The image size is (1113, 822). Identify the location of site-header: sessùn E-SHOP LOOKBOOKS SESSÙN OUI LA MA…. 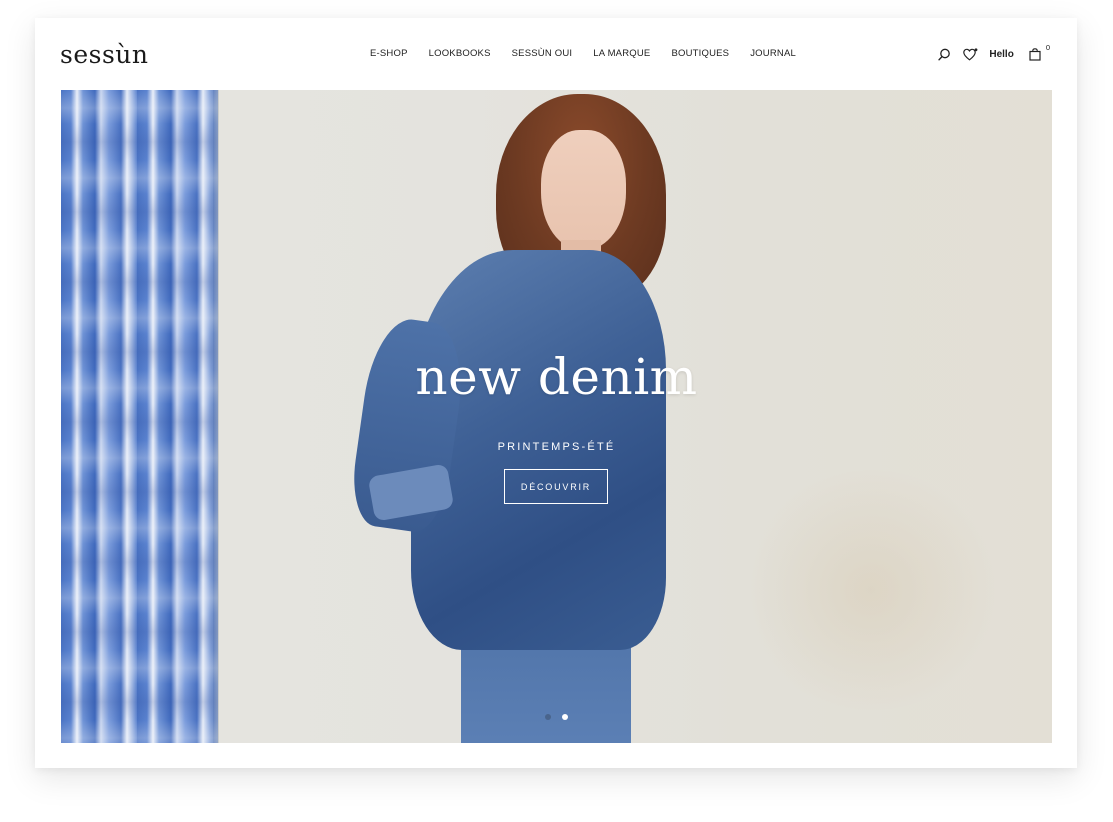
(556, 54).